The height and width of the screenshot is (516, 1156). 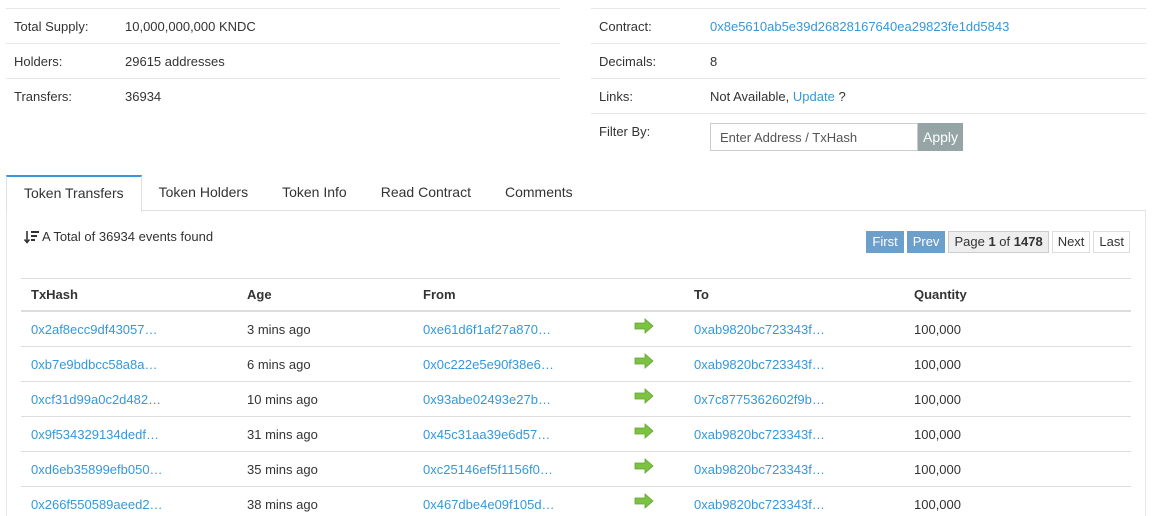 I want to click on header-to: To, so click(x=701, y=294).